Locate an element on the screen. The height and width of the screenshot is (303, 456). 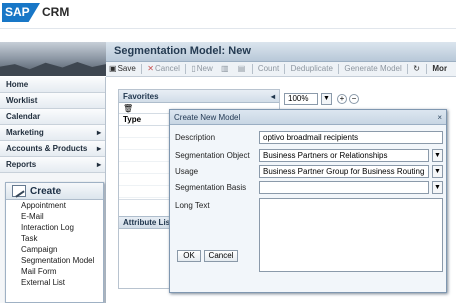
app-header: SAP CRM is located at coordinates (228, 21).